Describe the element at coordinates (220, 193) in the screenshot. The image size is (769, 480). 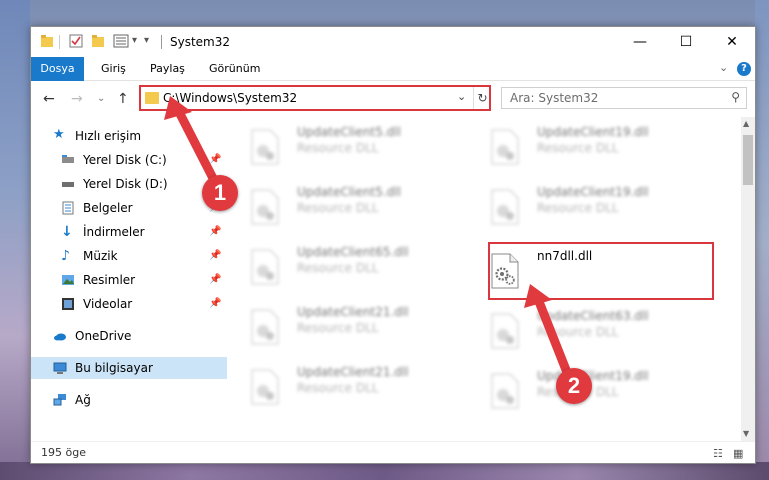
I see `callout-badge-1: 1` at that location.